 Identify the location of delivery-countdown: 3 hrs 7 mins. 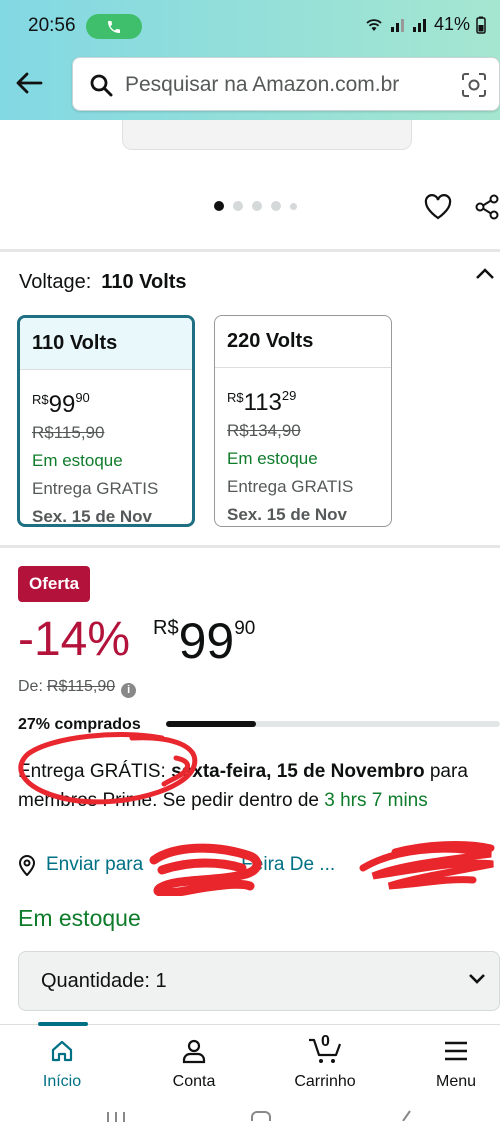
(376, 800).